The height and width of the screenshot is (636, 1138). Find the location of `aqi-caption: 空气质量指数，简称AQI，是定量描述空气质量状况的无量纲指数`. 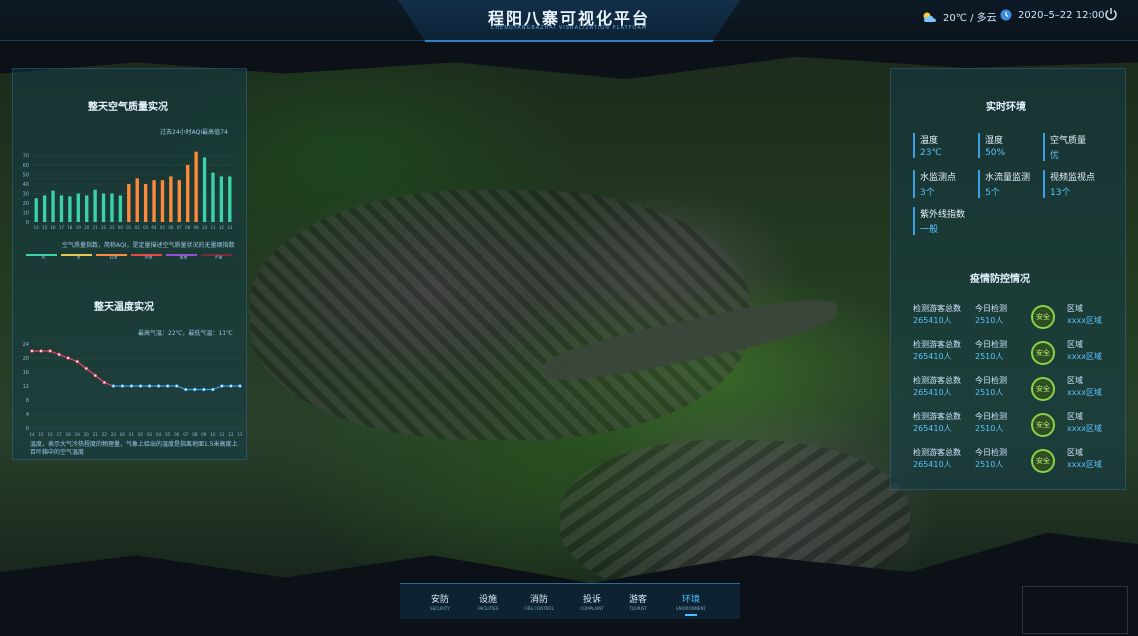

aqi-caption: 空气质量指数，简称AQI，是定量描述空气质量状况的无量纲指数 is located at coordinates (148, 245).